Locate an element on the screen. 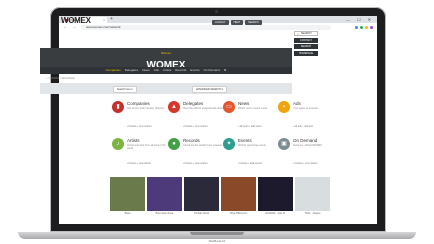  category-links: ▪ all news ▪ add news is located at coordinates (250, 126).